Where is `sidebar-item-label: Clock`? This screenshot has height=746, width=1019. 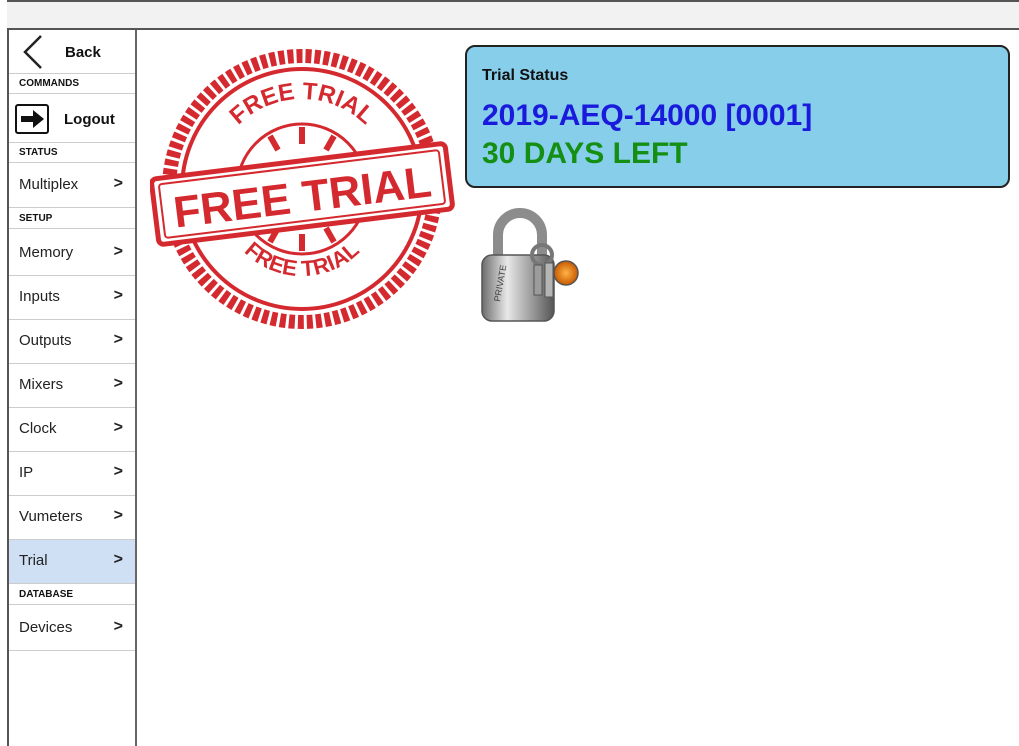
sidebar-item-label: Clock is located at coordinates (38, 428).